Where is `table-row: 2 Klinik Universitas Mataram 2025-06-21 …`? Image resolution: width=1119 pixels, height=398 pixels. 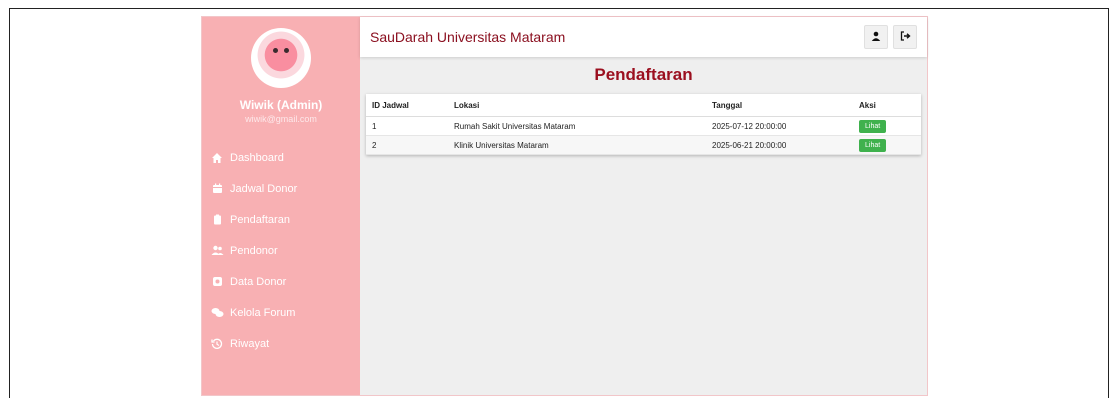
table-row: 2 Klinik Universitas Mataram 2025-06-21 … is located at coordinates (643, 145).